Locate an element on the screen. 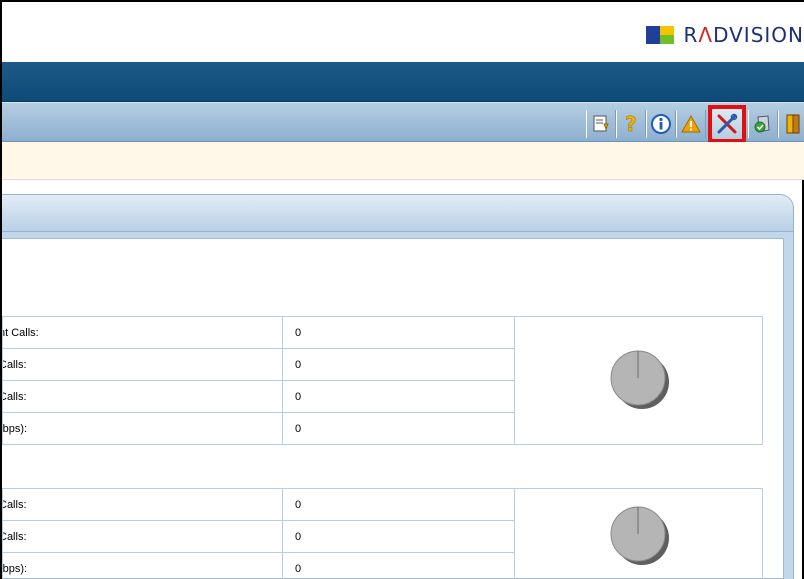 The width and height of the screenshot is (804, 579). panel-header is located at coordinates (398, 213).